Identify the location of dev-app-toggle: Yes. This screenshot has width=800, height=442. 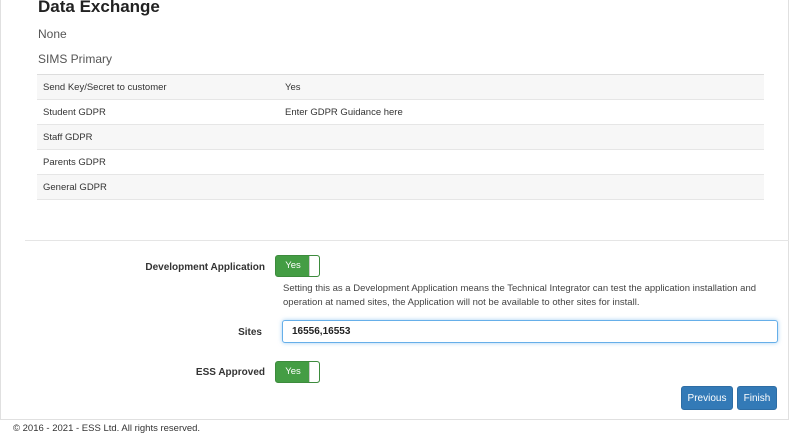
(297, 266).